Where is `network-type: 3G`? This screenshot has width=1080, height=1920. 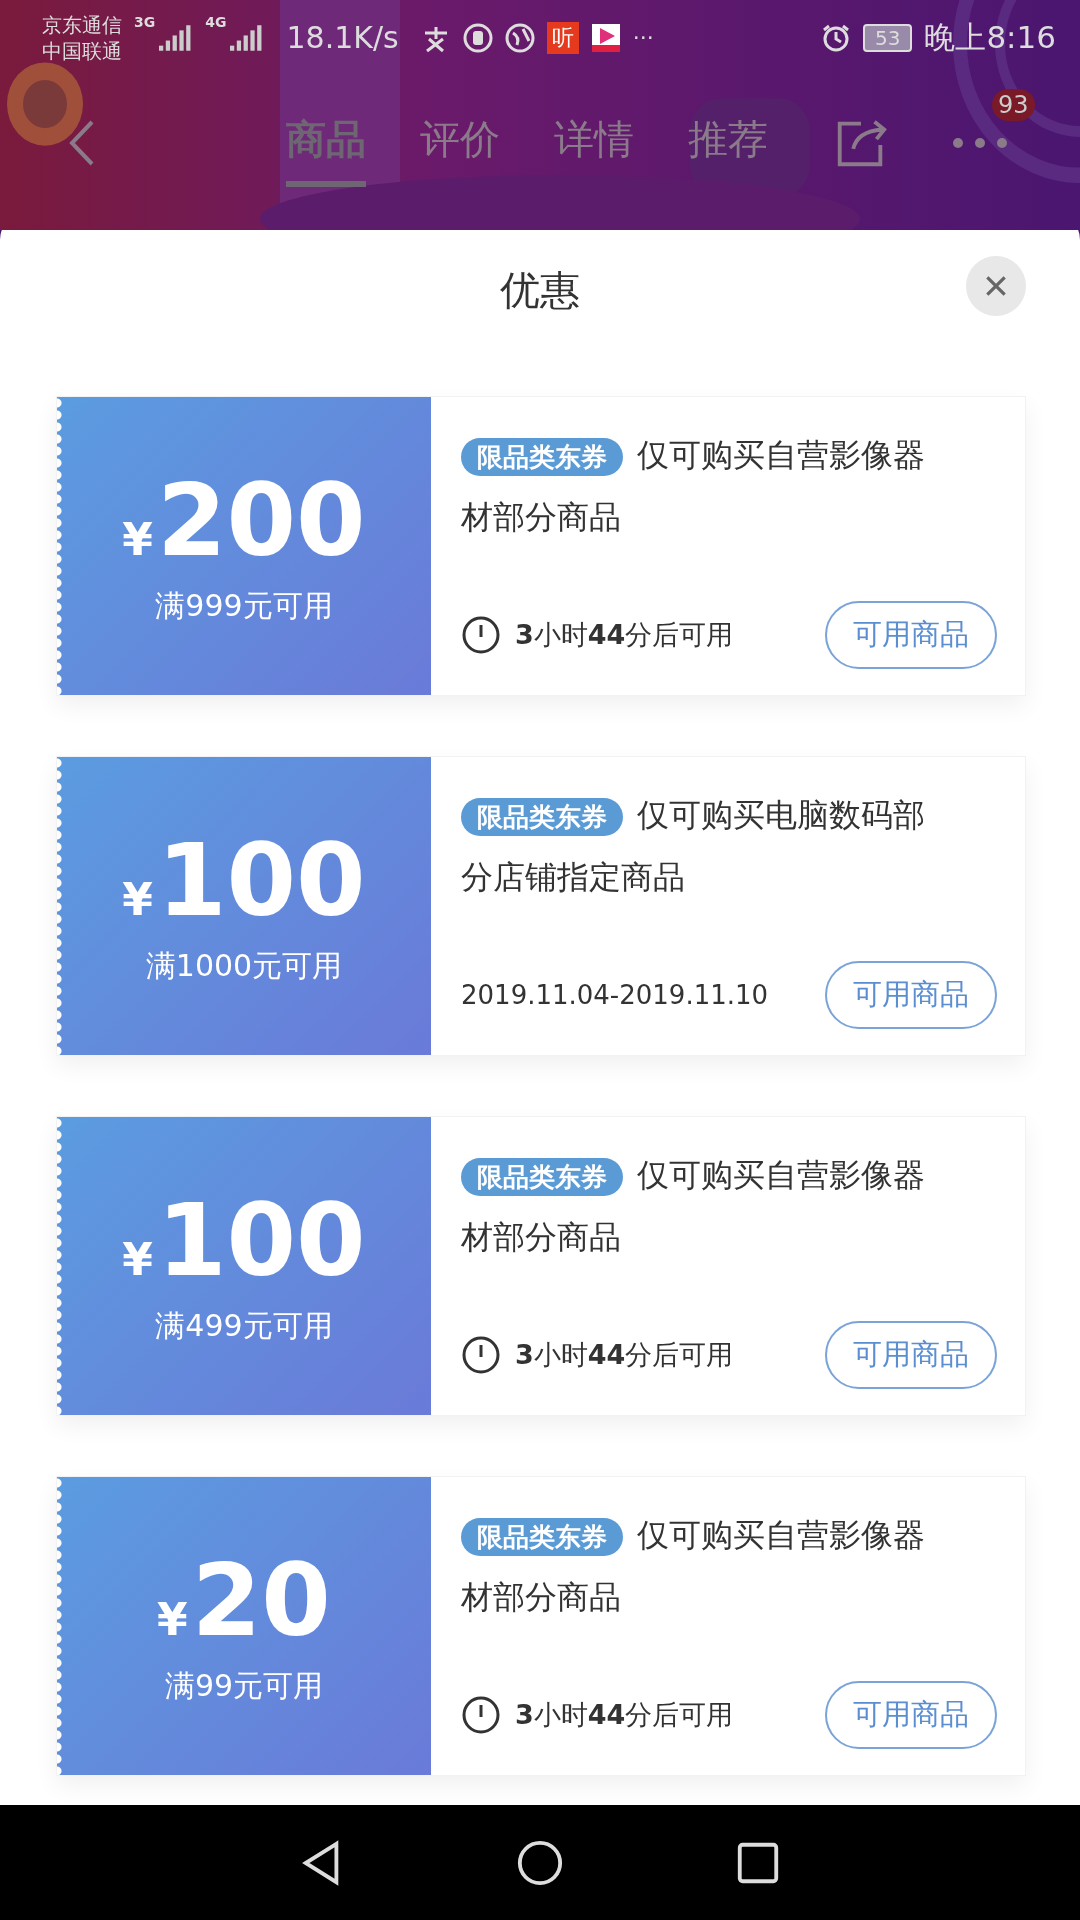
network-type: 3G is located at coordinates (145, 22).